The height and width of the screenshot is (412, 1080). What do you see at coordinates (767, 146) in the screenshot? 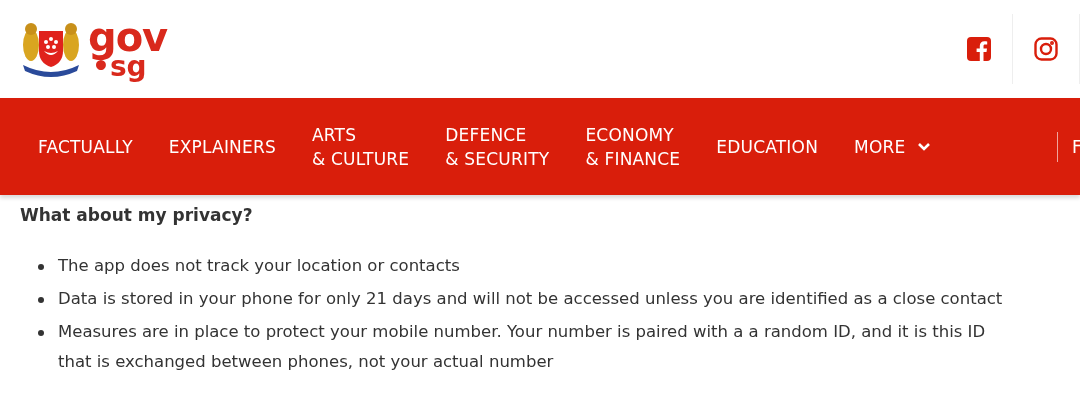
I see `nav-link: EDUCATION` at bounding box center [767, 146].